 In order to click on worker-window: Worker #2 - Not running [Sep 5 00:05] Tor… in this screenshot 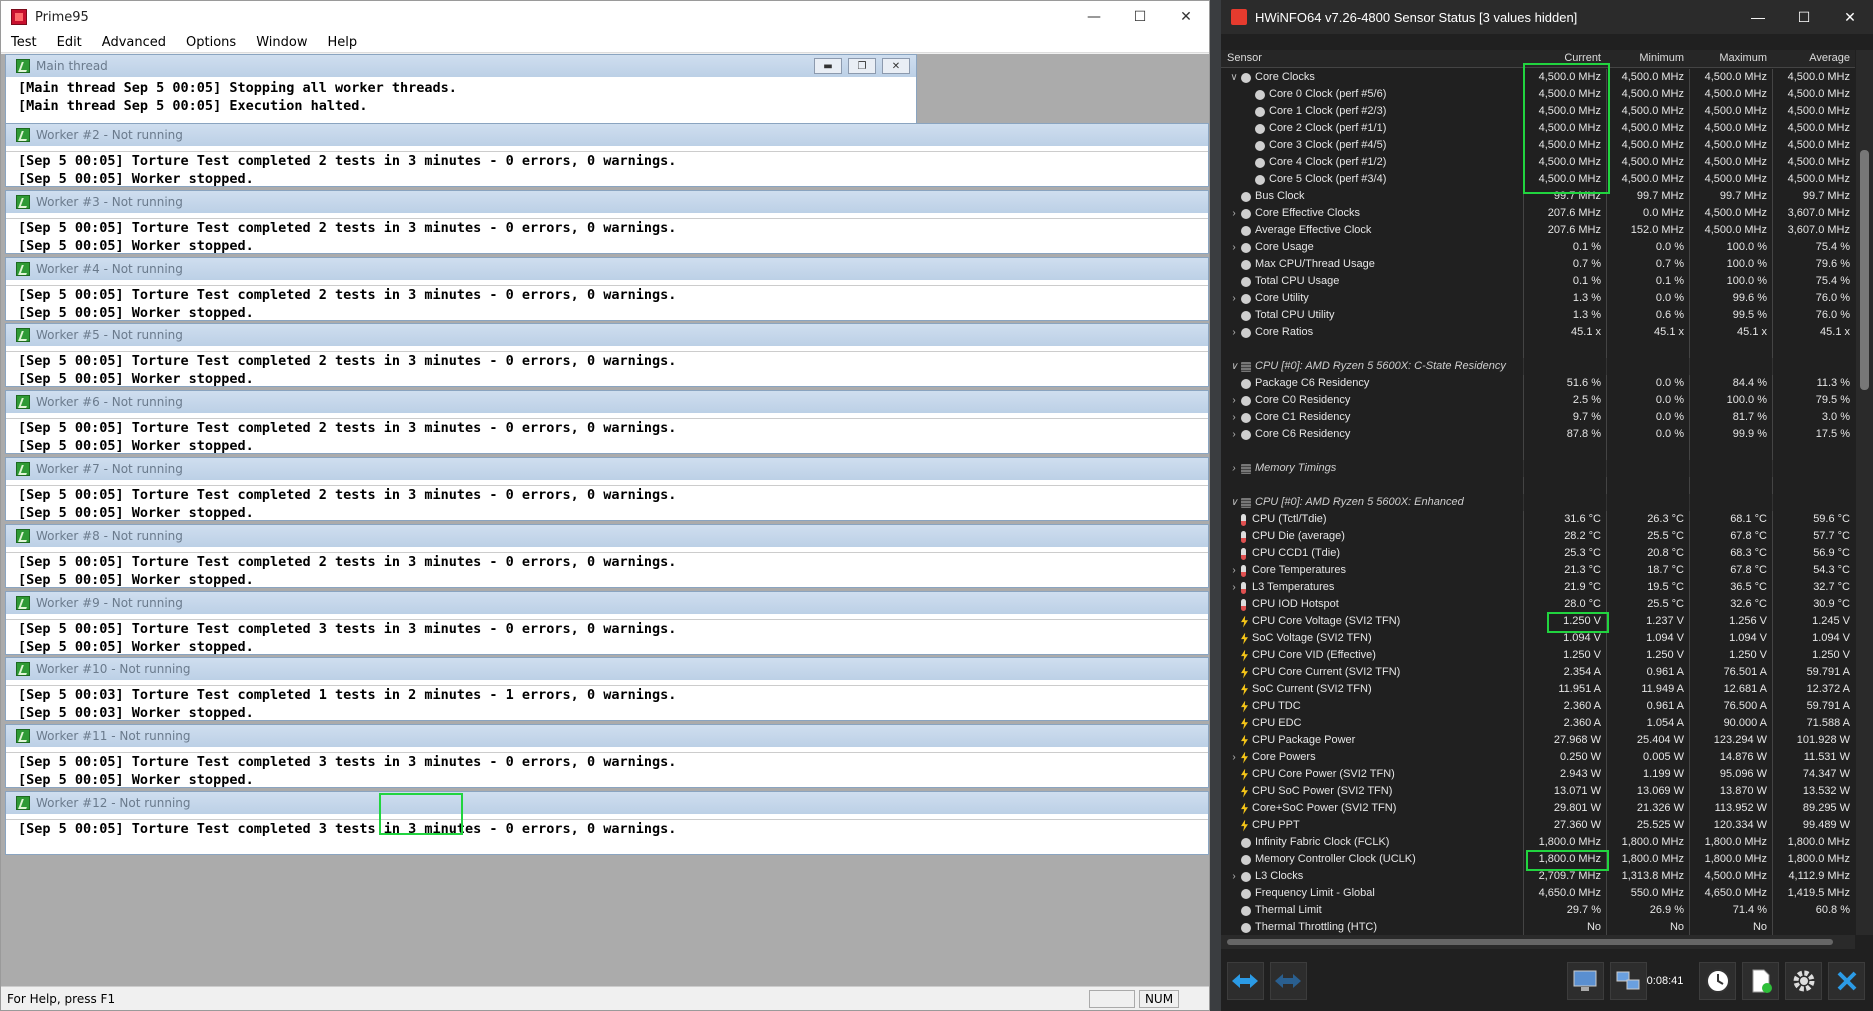, I will do `click(607, 155)`.